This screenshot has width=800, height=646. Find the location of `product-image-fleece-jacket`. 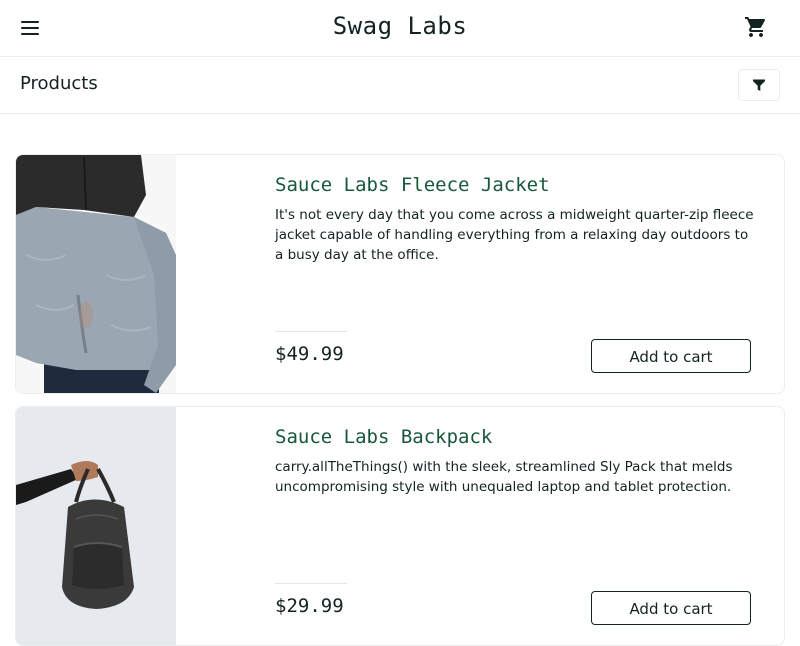

product-image-fleece-jacket is located at coordinates (96, 274).